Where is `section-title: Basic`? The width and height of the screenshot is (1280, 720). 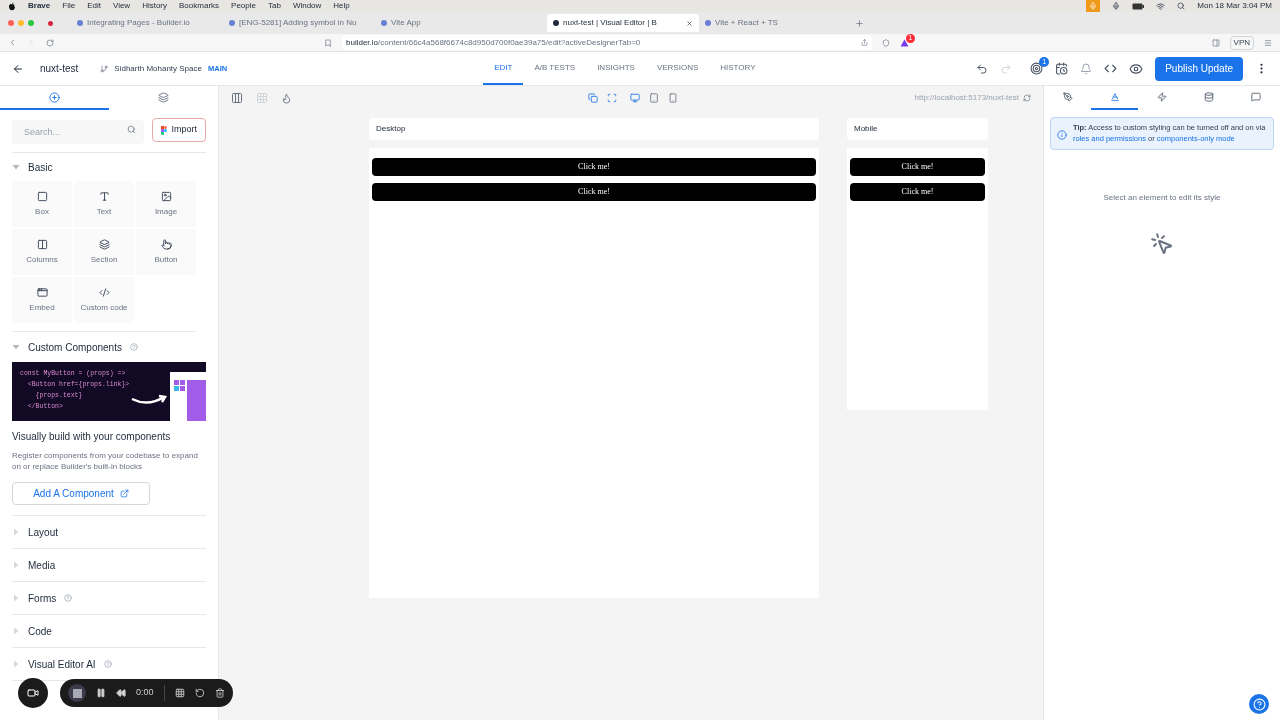 section-title: Basic is located at coordinates (40, 167).